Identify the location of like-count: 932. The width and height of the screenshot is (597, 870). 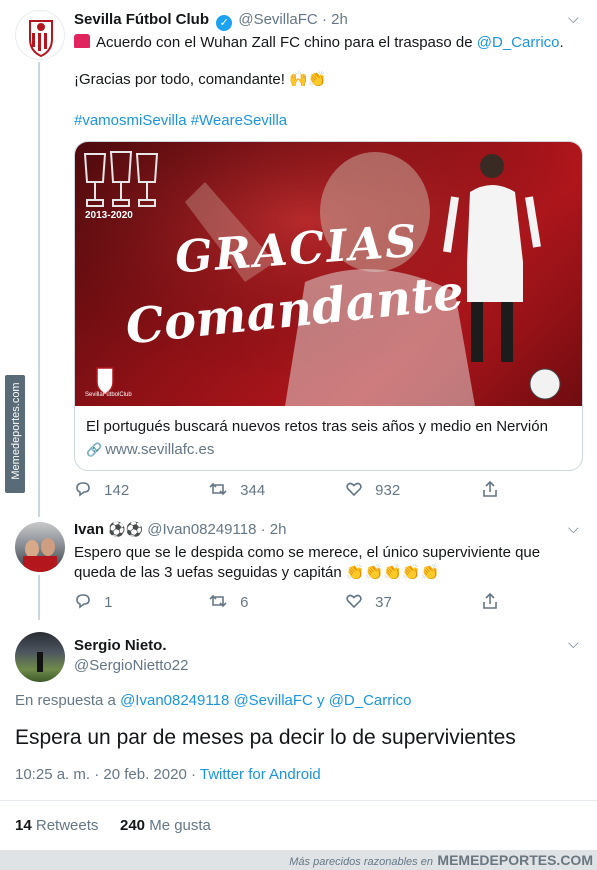
(388, 490).